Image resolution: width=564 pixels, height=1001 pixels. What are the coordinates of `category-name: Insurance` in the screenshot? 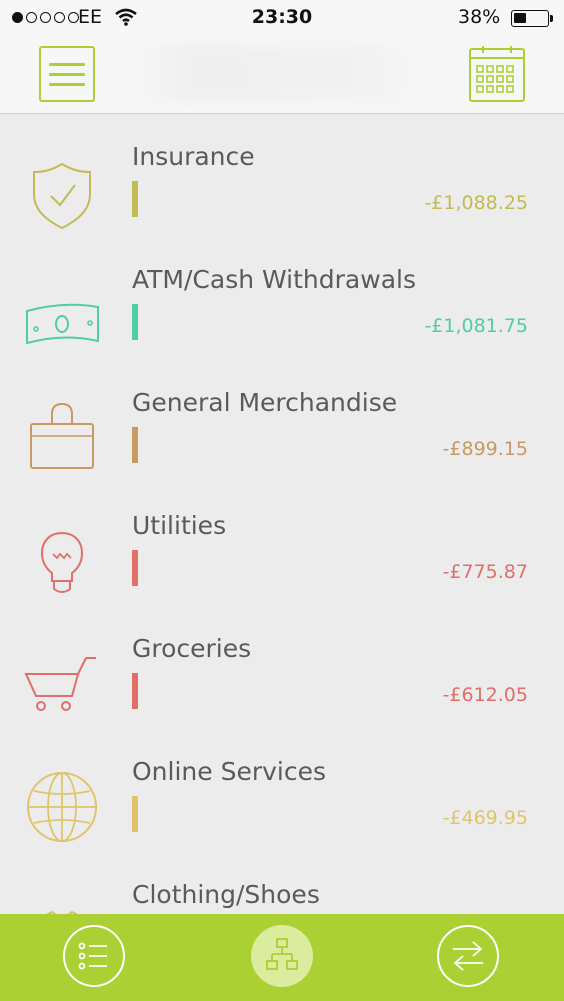 It's located at (193, 156).